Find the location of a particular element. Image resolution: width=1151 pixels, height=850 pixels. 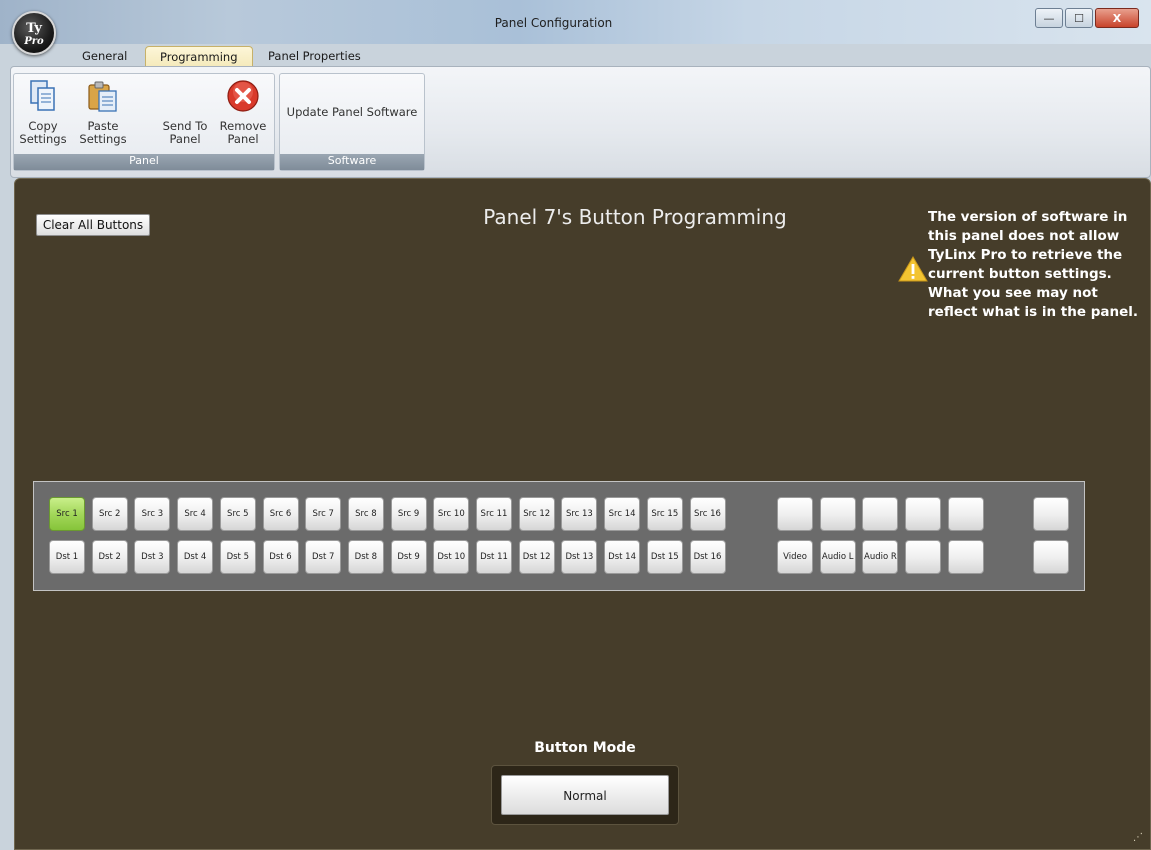

send-to-panel-label: Send To Panel is located at coordinates (185, 132).